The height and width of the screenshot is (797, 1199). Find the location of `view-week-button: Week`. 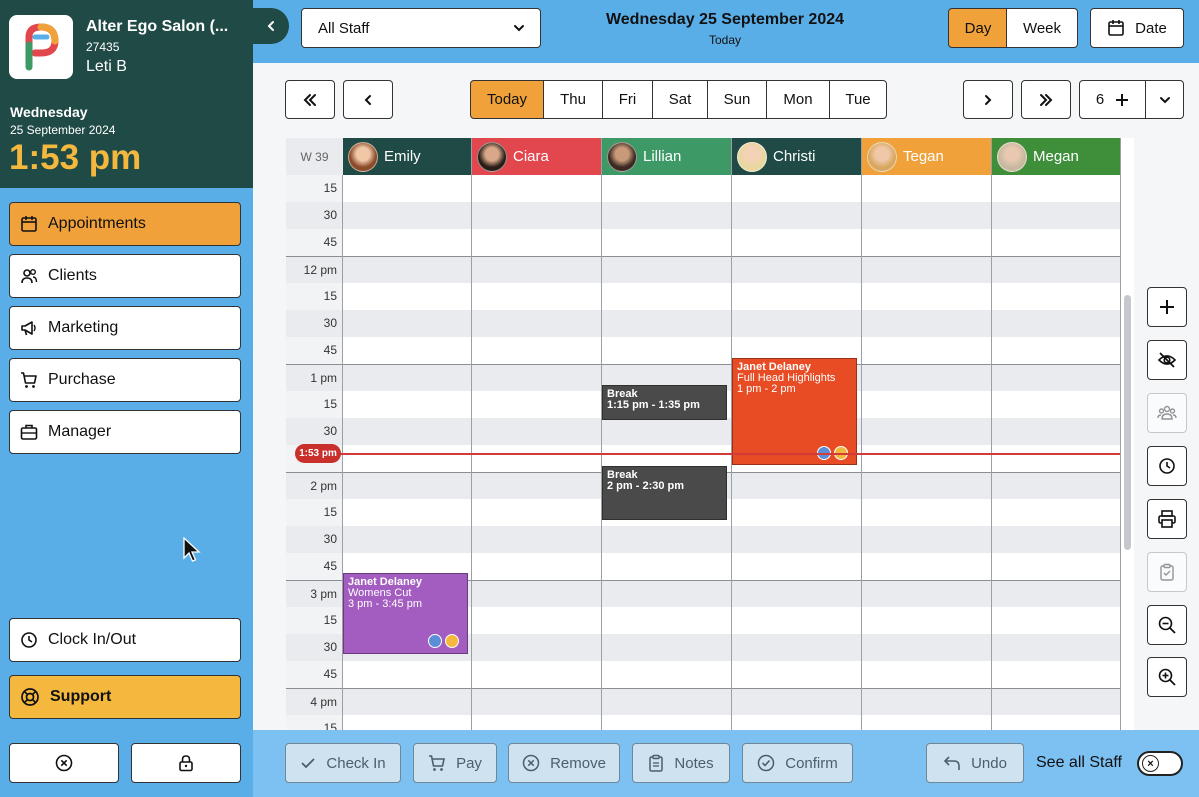

view-week-button: Week is located at coordinates (1042, 28).